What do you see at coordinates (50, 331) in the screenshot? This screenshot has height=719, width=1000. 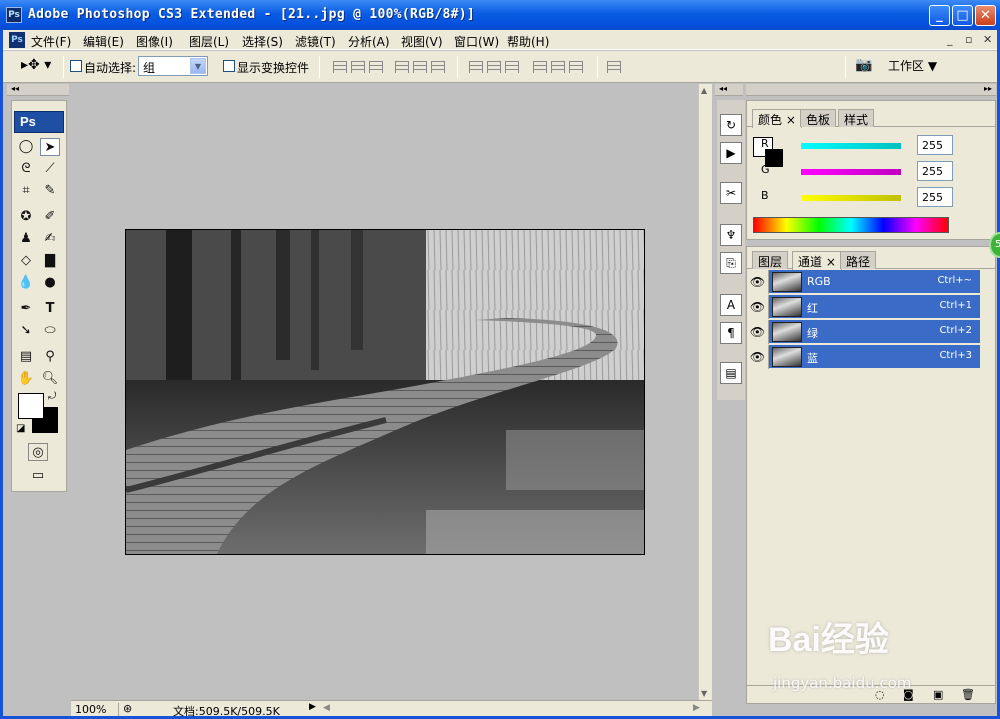 I see `ellipse-shape-icon: ⬭` at bounding box center [50, 331].